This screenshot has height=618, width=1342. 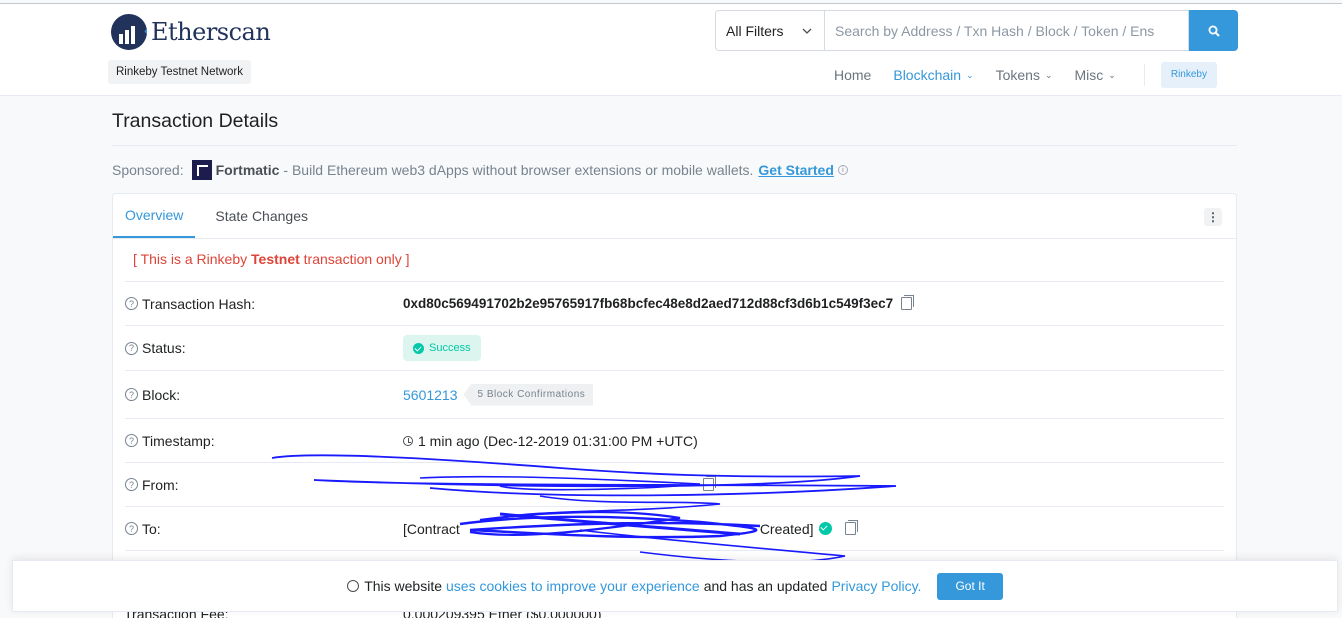 I want to click on nav-home: Home, so click(x=852, y=75).